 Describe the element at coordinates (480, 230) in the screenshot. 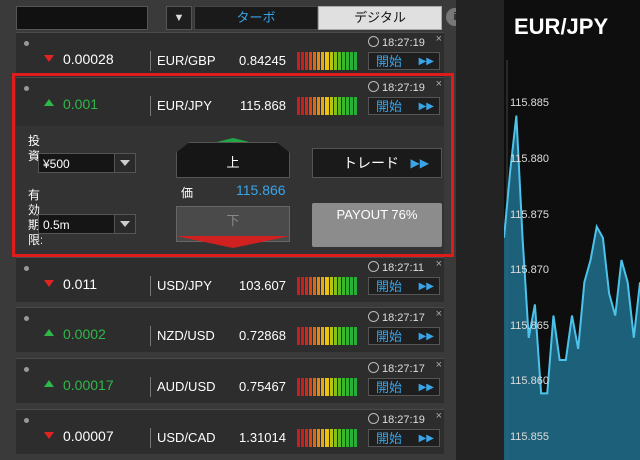

I see `panel-divider` at that location.